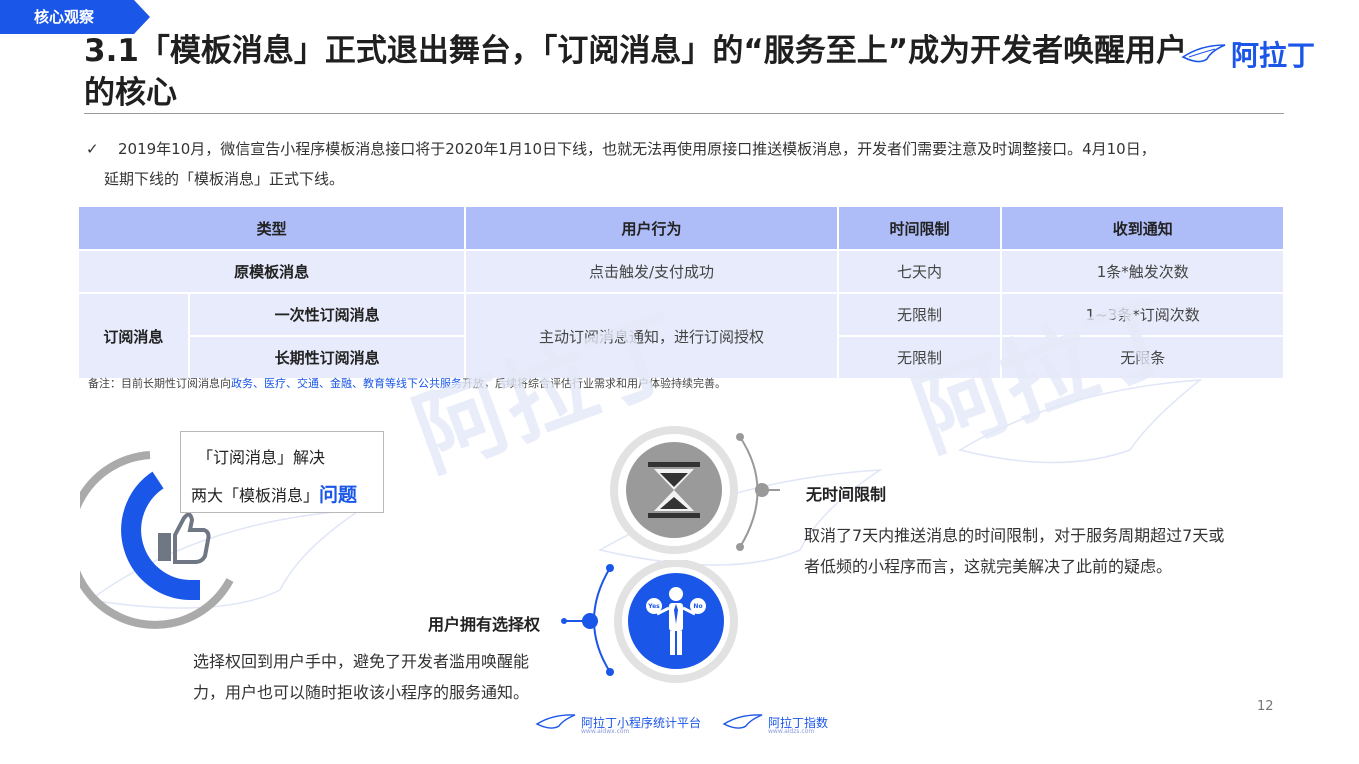  I want to click on cell-type: 原模板消息, so click(271, 271).